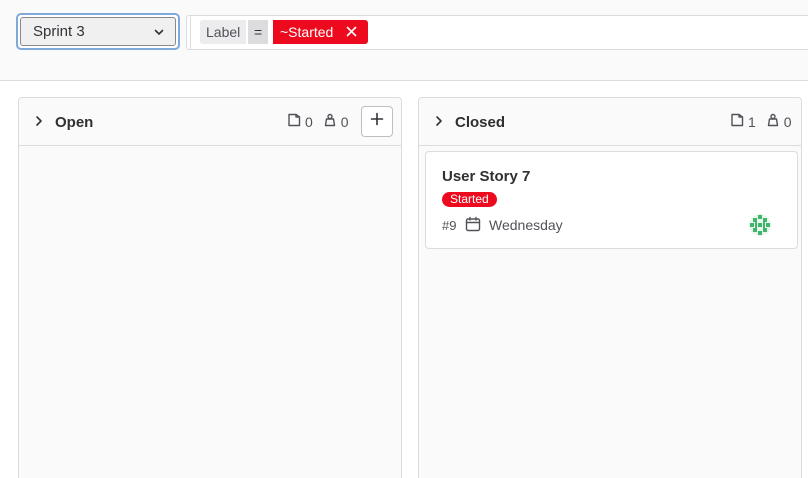 This screenshot has height=478, width=808. I want to click on issue-card: User Story 7 Started #9 Wednesday, so click(611, 200).